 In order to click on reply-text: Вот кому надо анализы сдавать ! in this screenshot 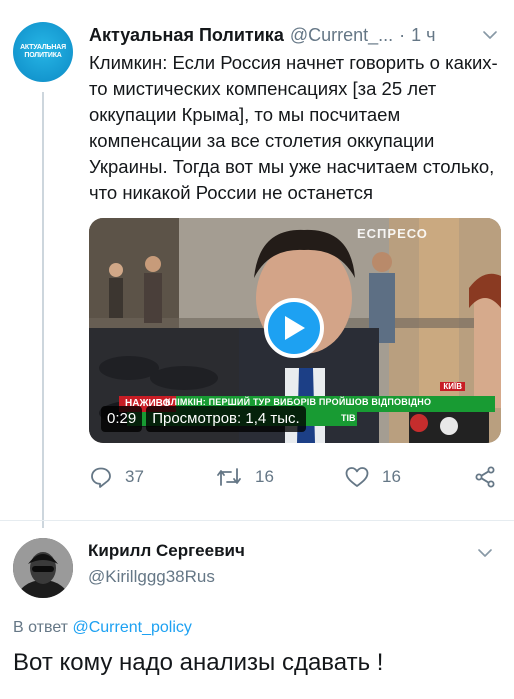, I will do `click(198, 662)`.